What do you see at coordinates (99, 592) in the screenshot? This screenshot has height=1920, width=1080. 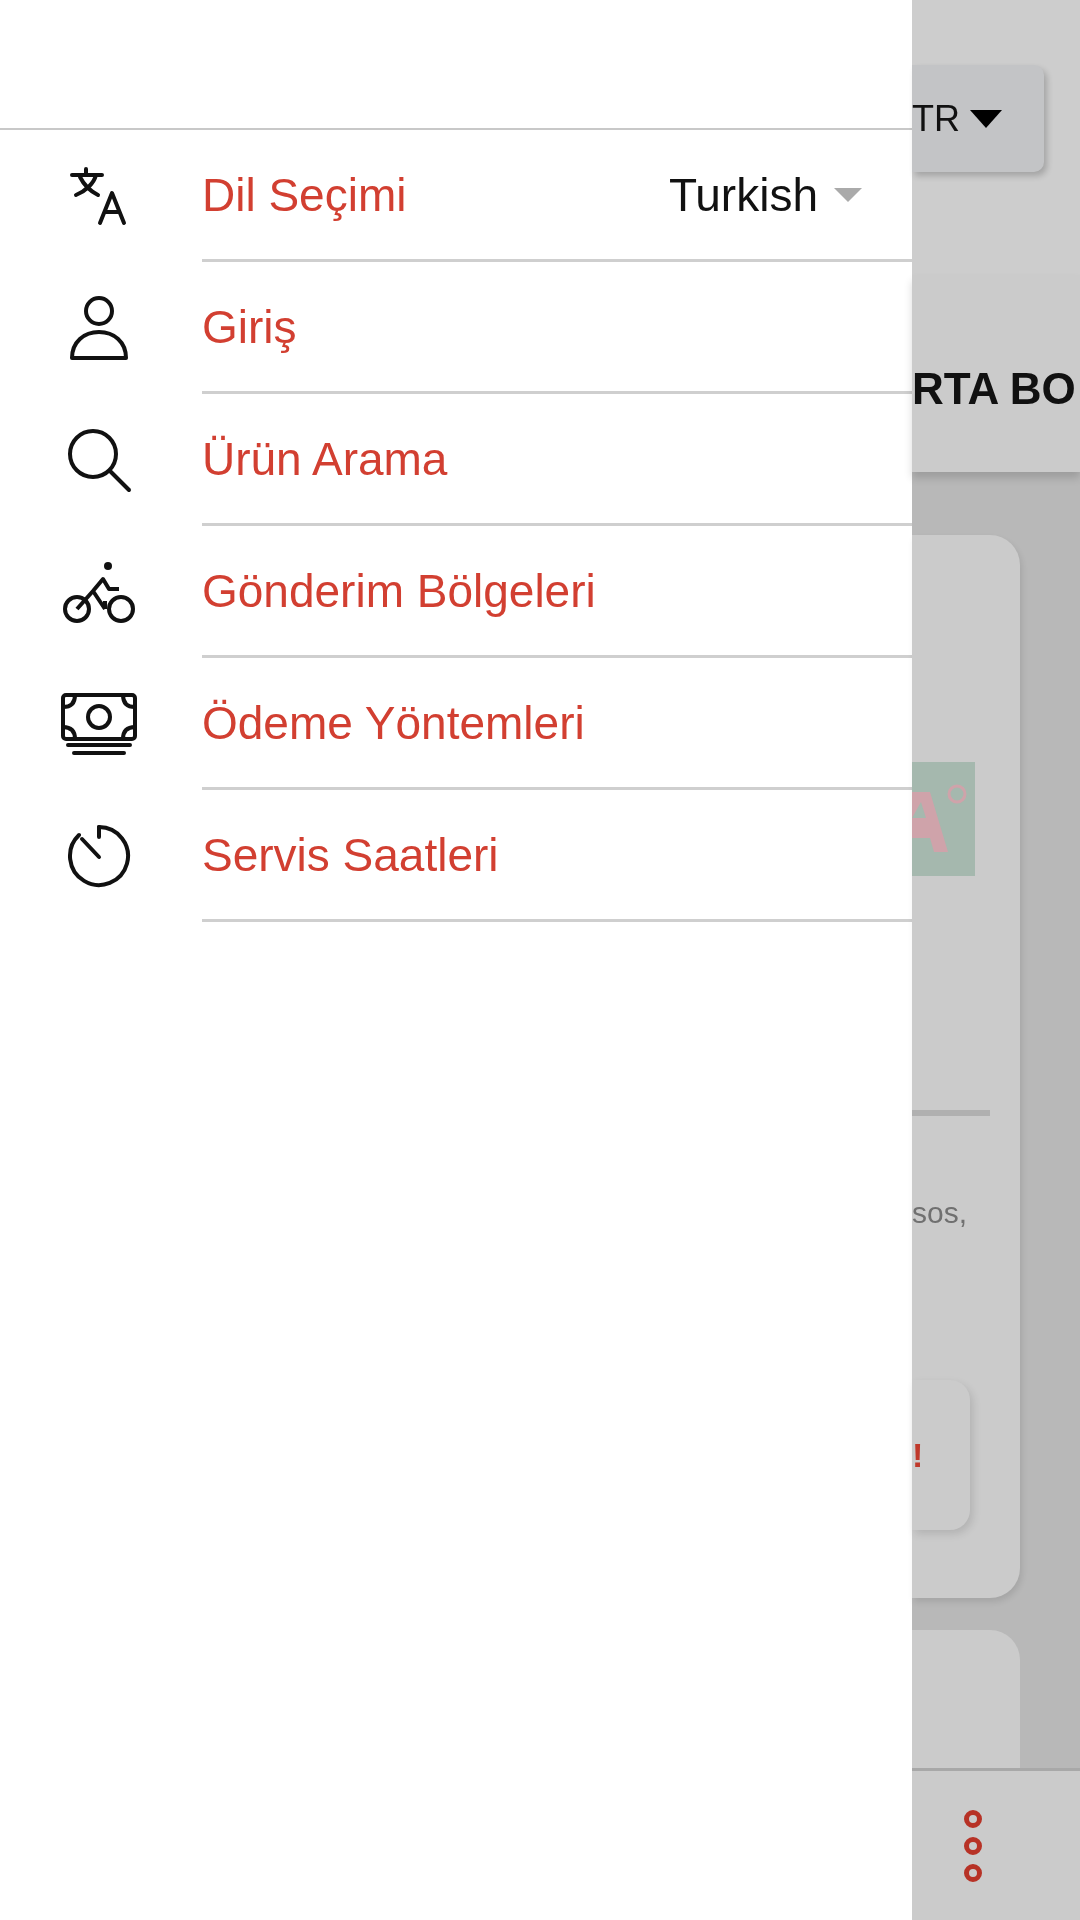 I see `bicycle-icon` at bounding box center [99, 592].